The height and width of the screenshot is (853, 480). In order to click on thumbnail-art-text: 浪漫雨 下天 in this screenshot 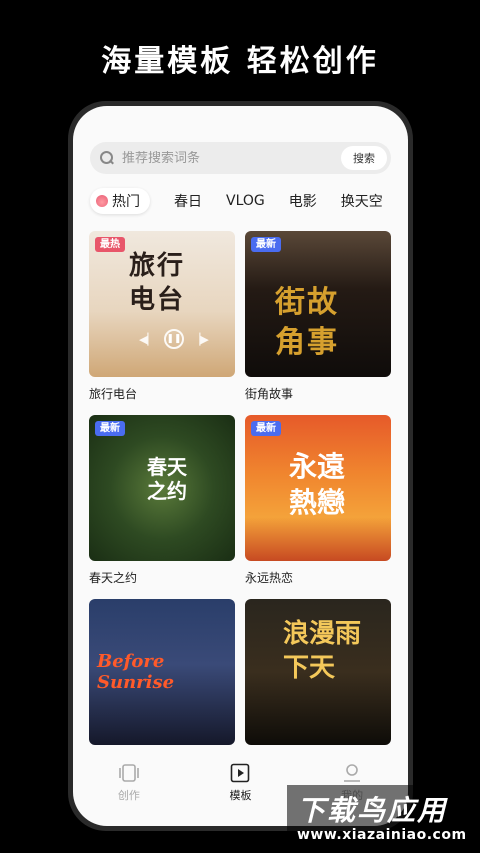, I will do `click(322, 651)`.